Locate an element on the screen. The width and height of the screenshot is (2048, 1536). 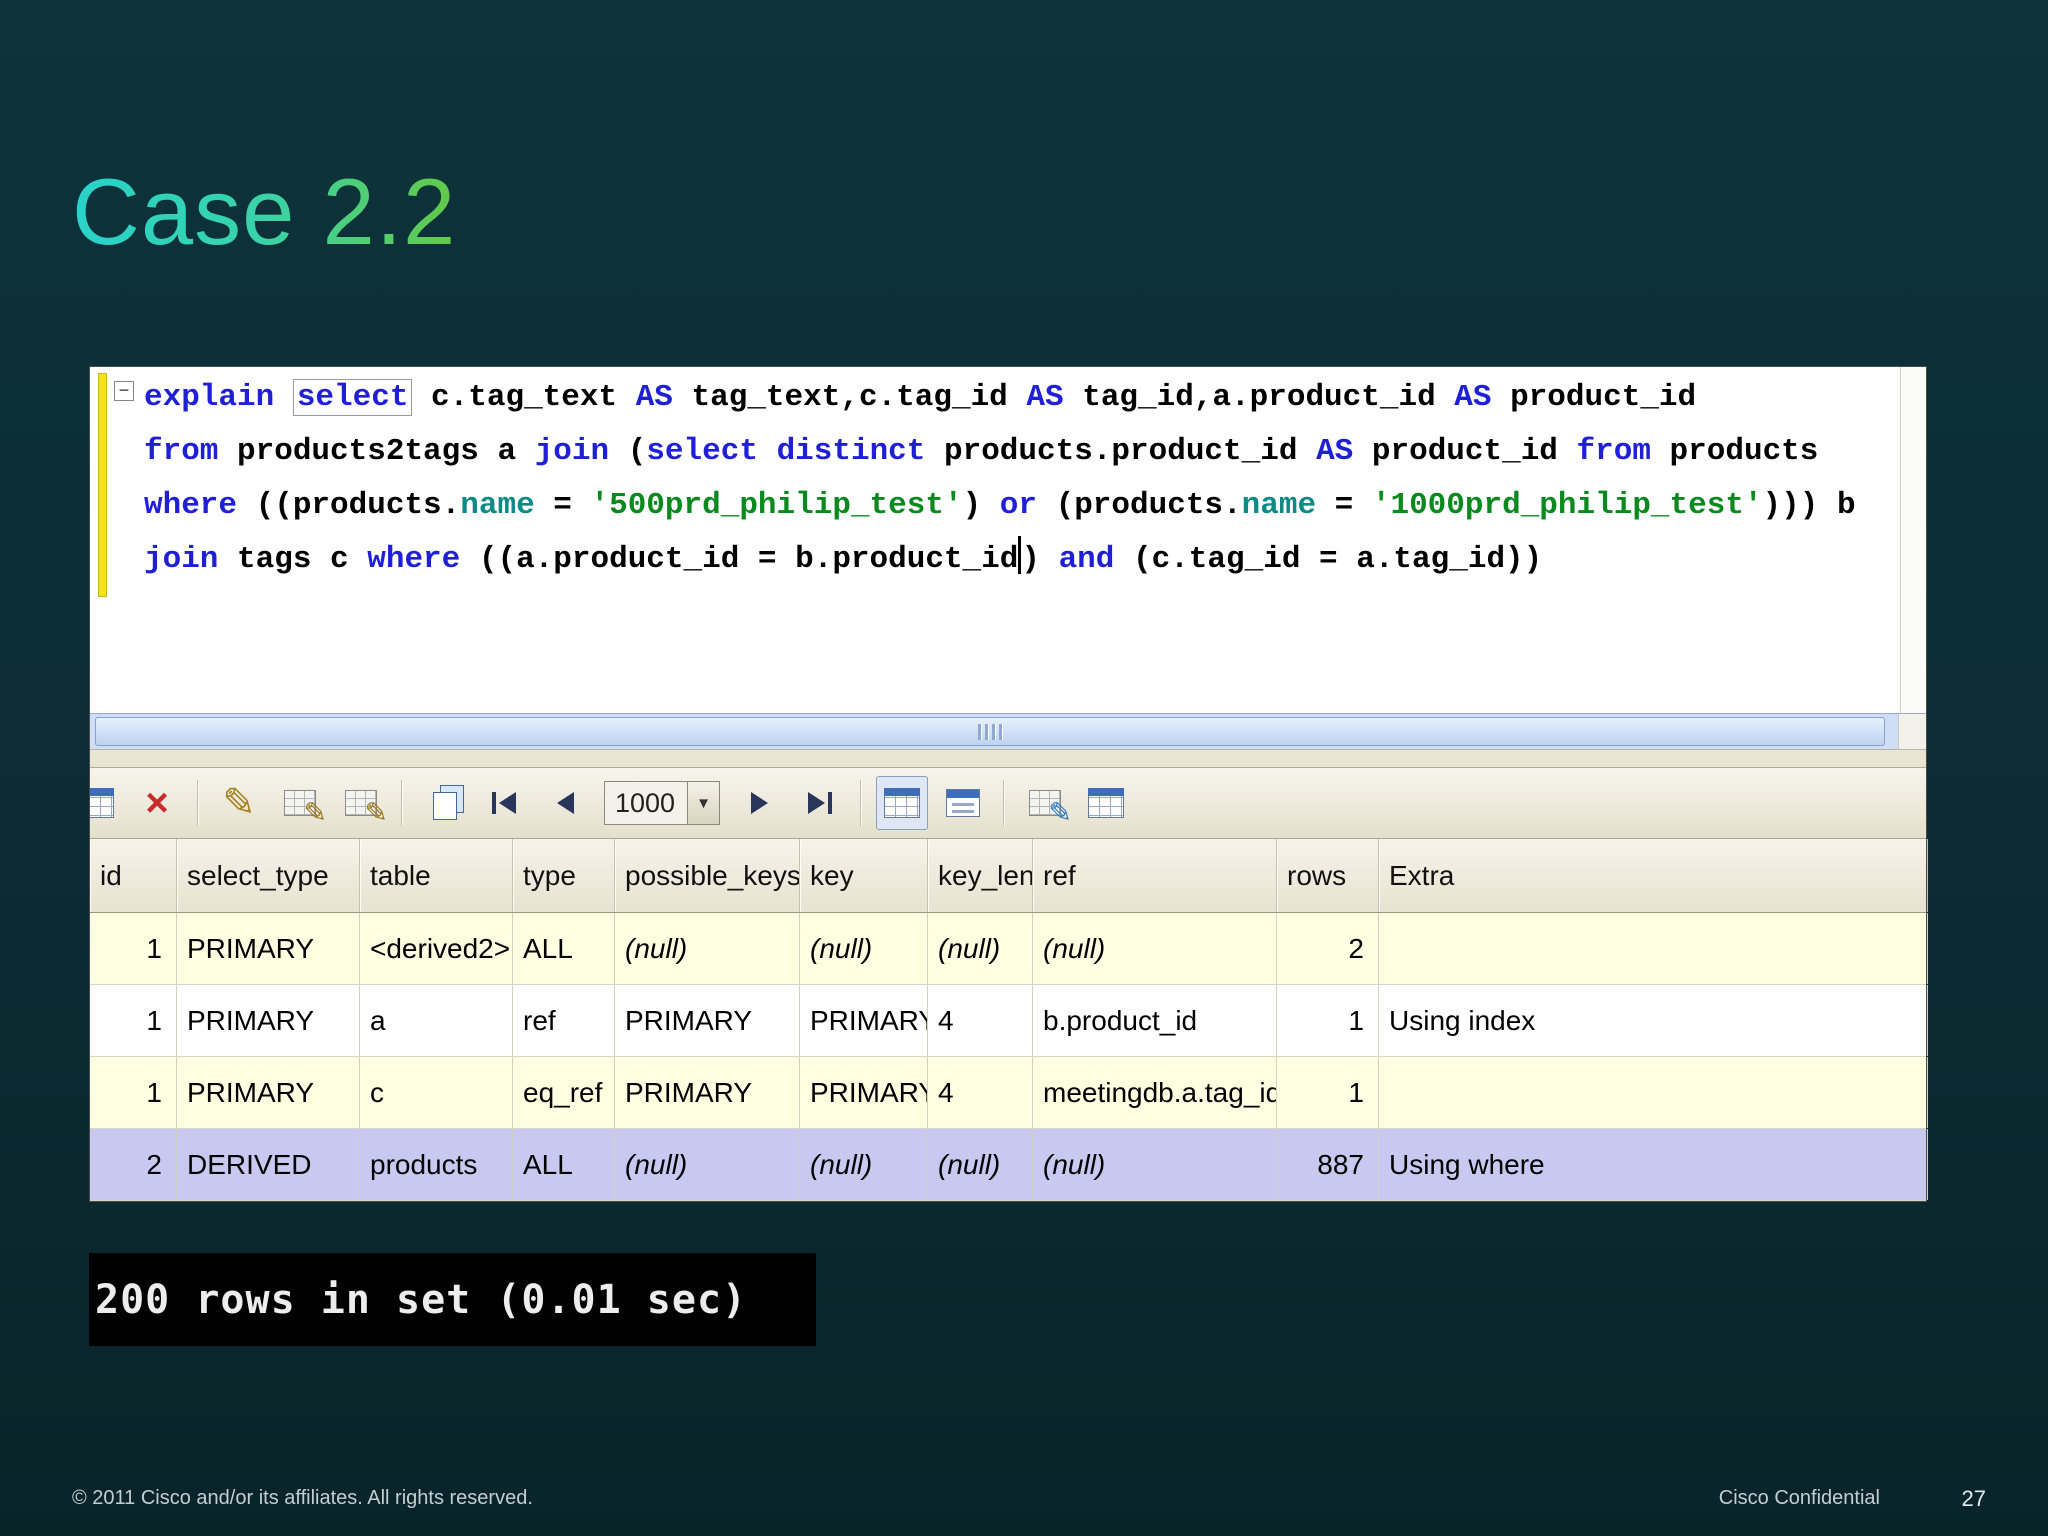
sql-text: c.tag_text is located at coordinates (524, 397).